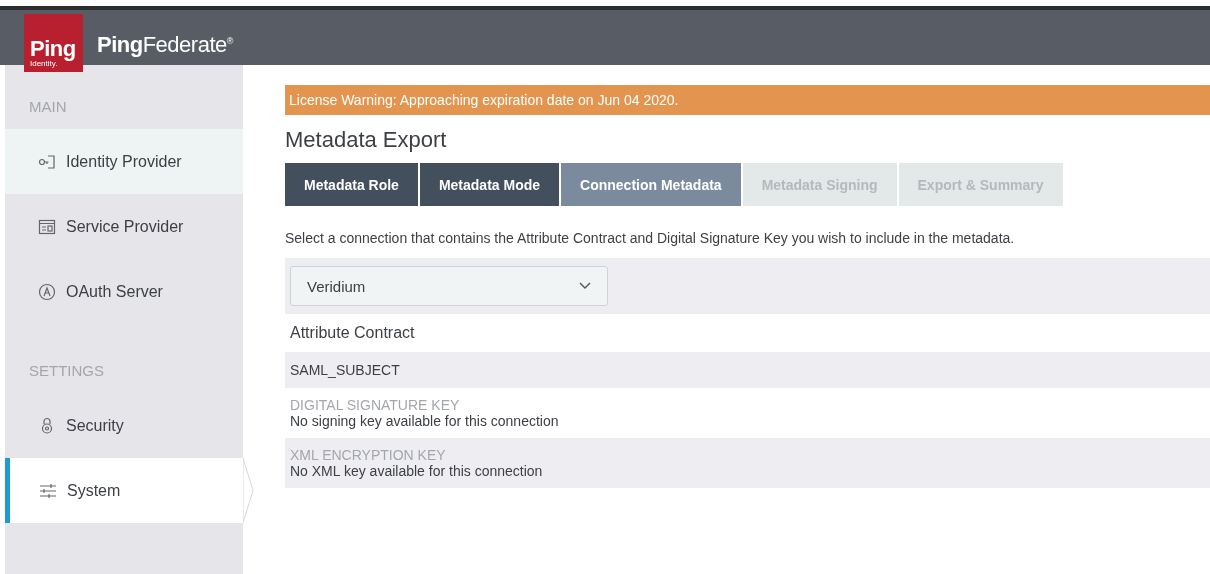 This screenshot has width=1210, height=574. I want to click on chevron-down-icon, so click(585, 286).